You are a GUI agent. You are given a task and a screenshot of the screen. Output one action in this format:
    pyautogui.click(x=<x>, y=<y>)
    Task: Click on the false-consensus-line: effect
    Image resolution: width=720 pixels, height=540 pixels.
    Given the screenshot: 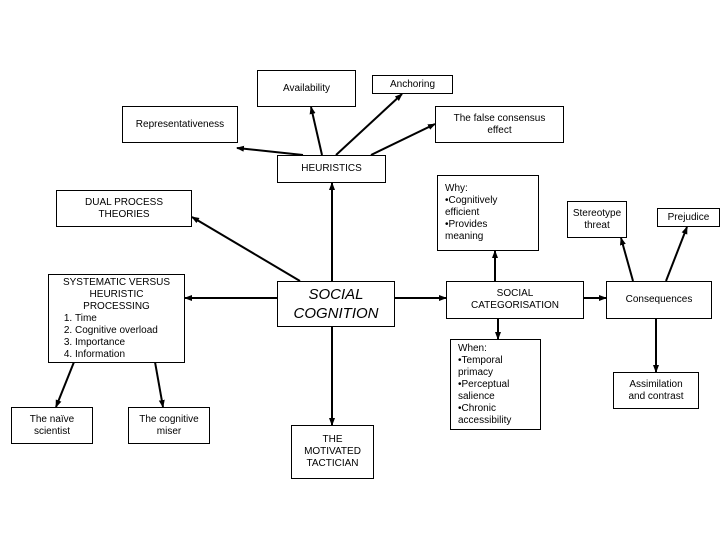 What is the action you would take?
    pyautogui.click(x=499, y=130)
    